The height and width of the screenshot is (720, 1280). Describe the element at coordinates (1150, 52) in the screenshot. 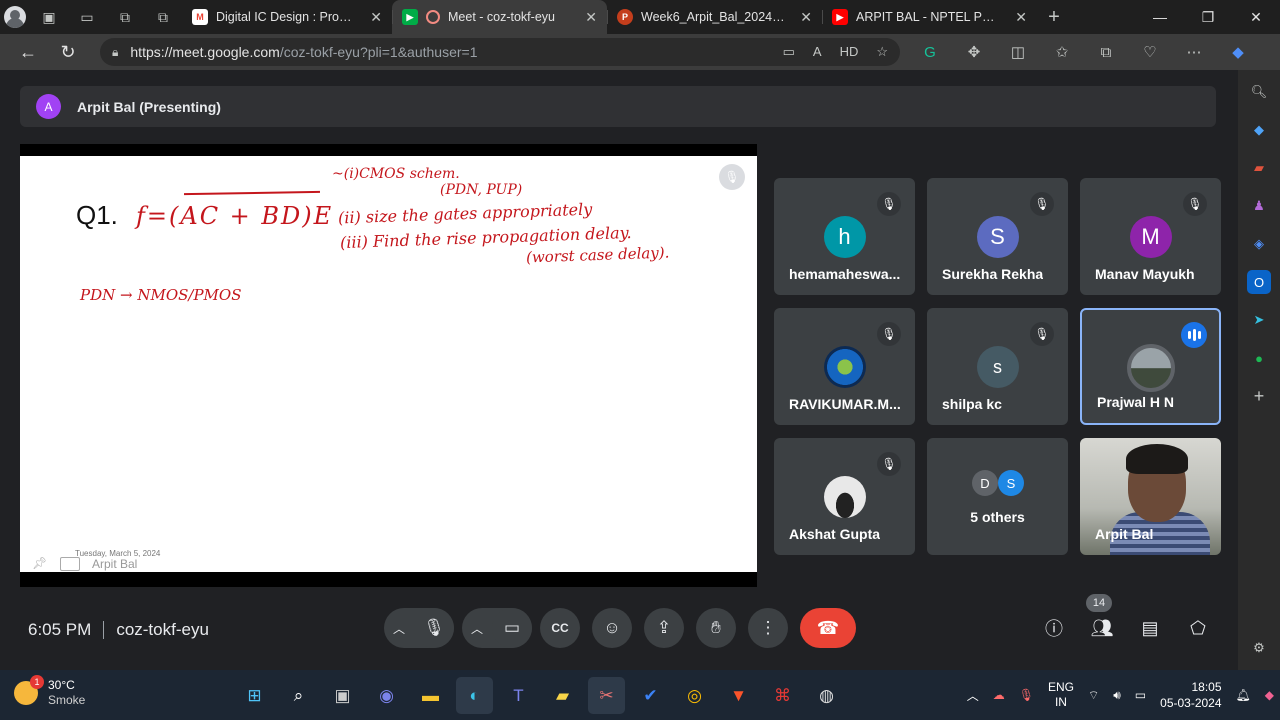

I see `performance-icon: ♡` at that location.